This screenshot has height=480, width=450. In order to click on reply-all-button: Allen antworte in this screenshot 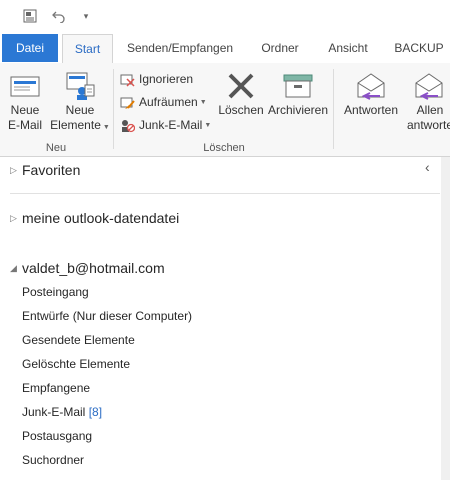, I will do `click(427, 101)`.